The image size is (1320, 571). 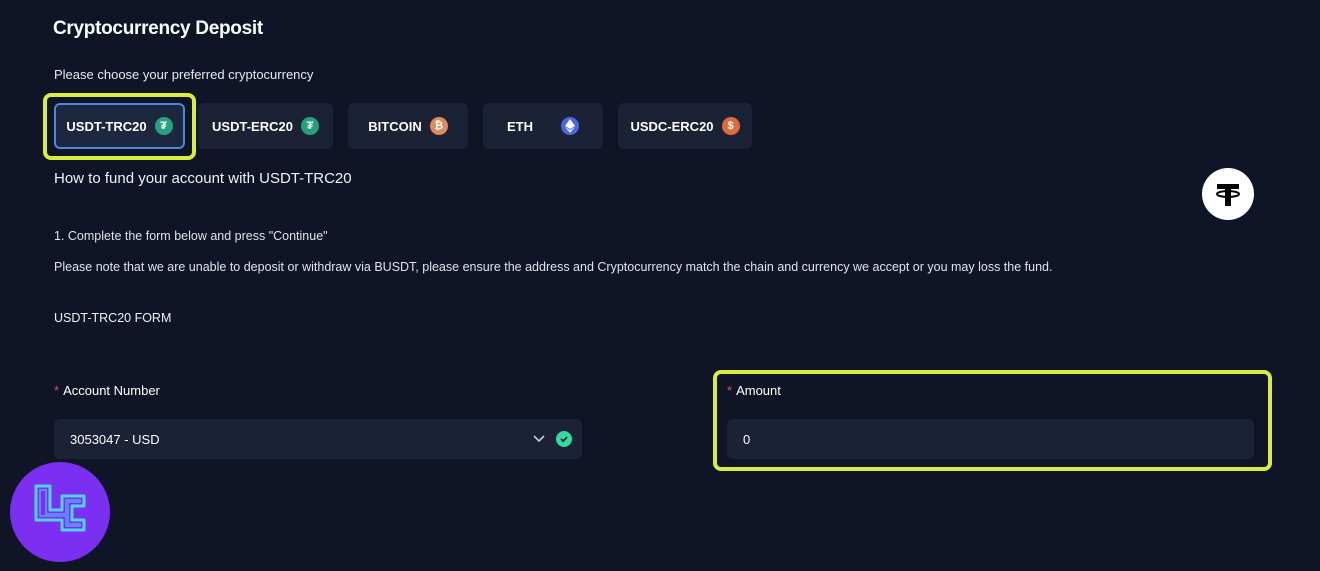 I want to click on coin-label: BITCOIN, so click(x=395, y=126).